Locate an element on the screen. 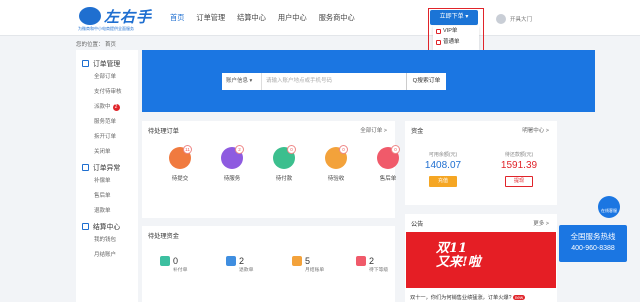  sidebar-section-exceptions: 订单异常 is located at coordinates (107, 167).